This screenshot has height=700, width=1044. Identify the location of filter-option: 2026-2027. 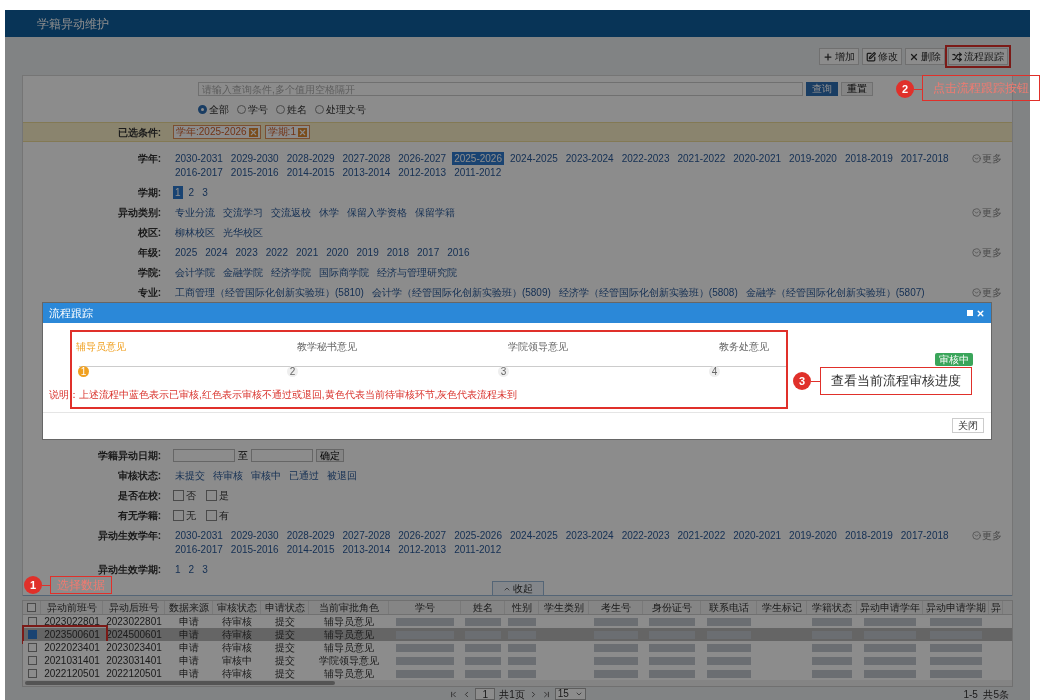
(422, 535).